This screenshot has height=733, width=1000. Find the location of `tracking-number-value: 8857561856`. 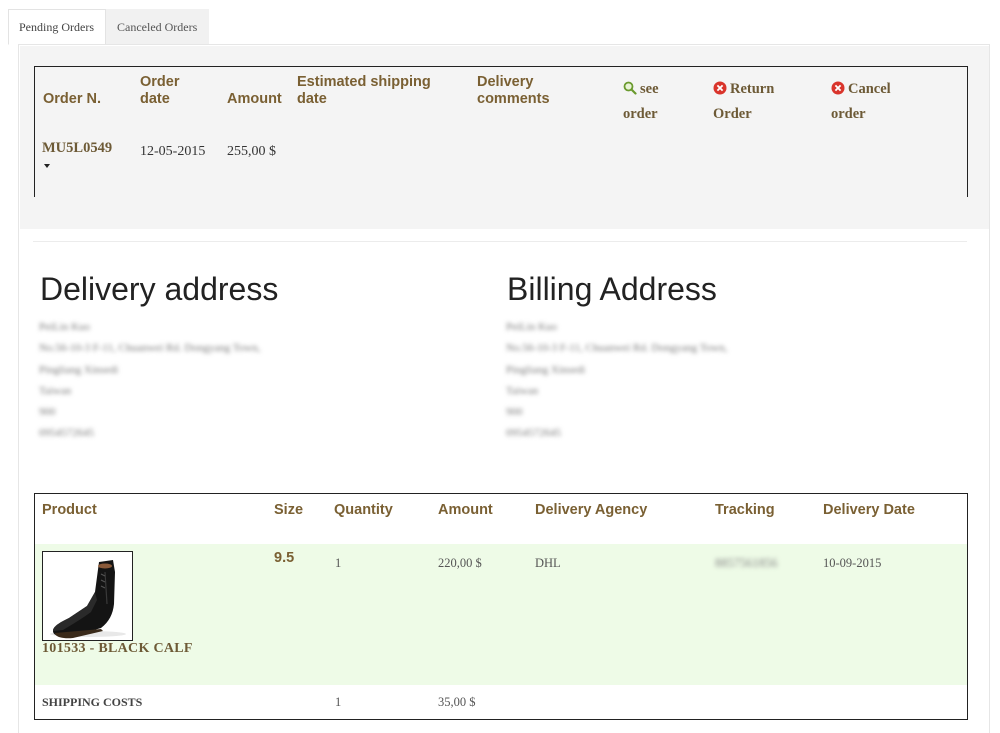

tracking-number-value: 8857561856 is located at coordinates (746, 563).